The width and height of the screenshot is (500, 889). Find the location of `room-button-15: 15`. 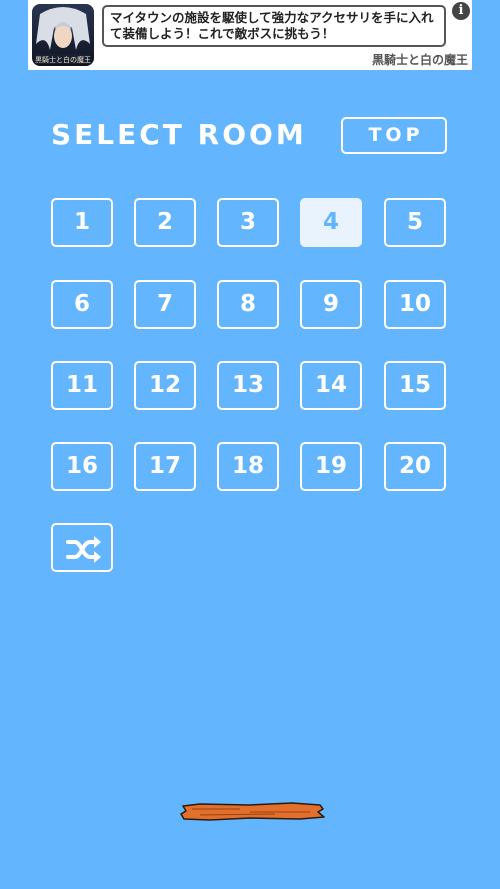

room-button-15: 15 is located at coordinates (415, 385).